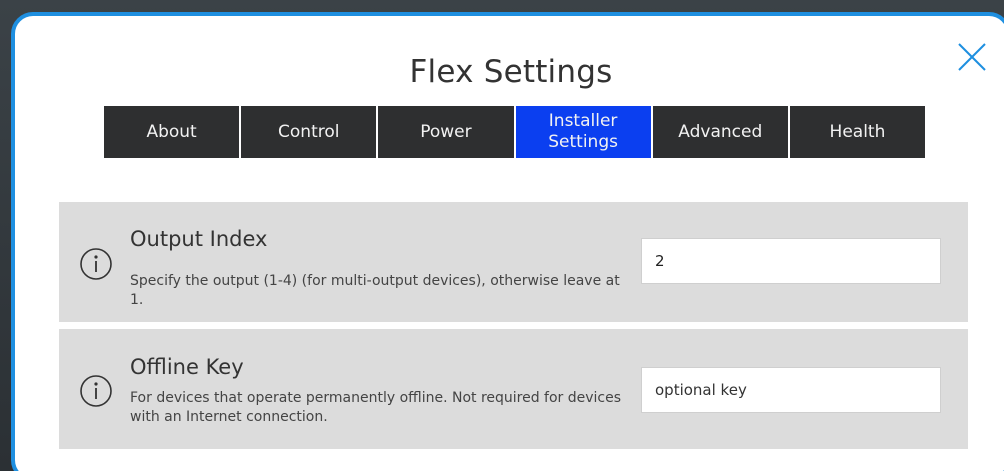 Image resolution: width=1004 pixels, height=471 pixels. I want to click on tab-control: Control, so click(309, 132).